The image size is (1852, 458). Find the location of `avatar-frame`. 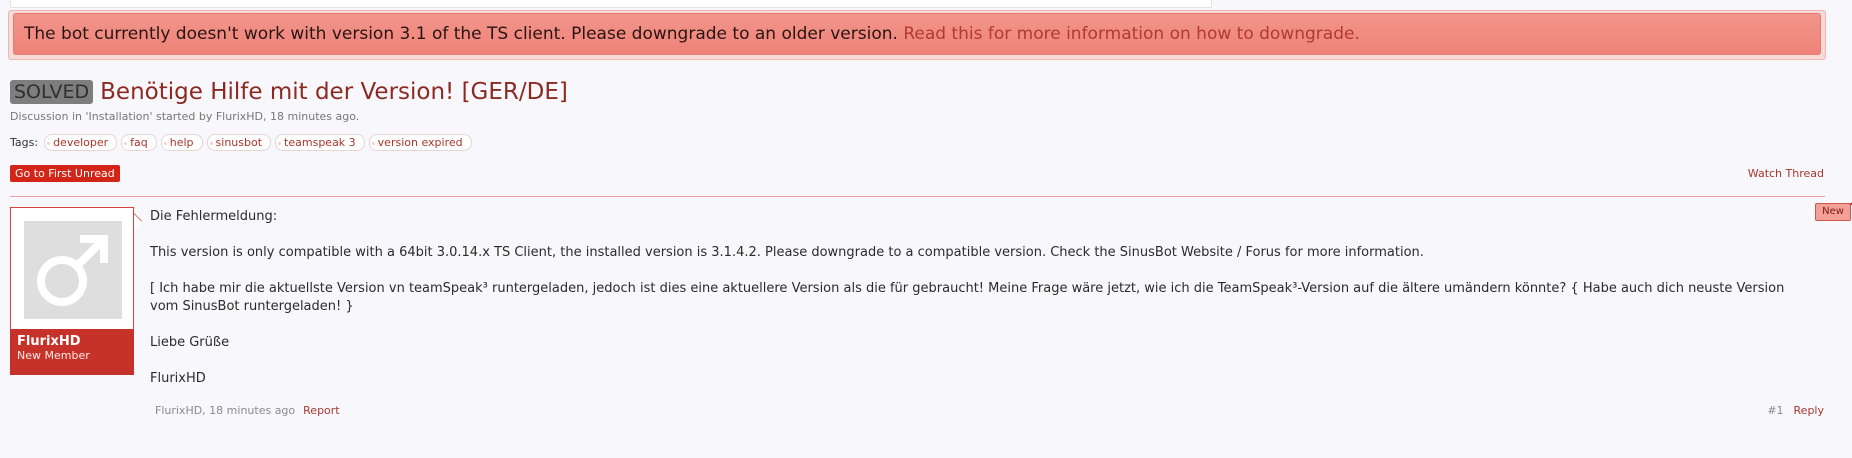

avatar-frame is located at coordinates (76, 268).